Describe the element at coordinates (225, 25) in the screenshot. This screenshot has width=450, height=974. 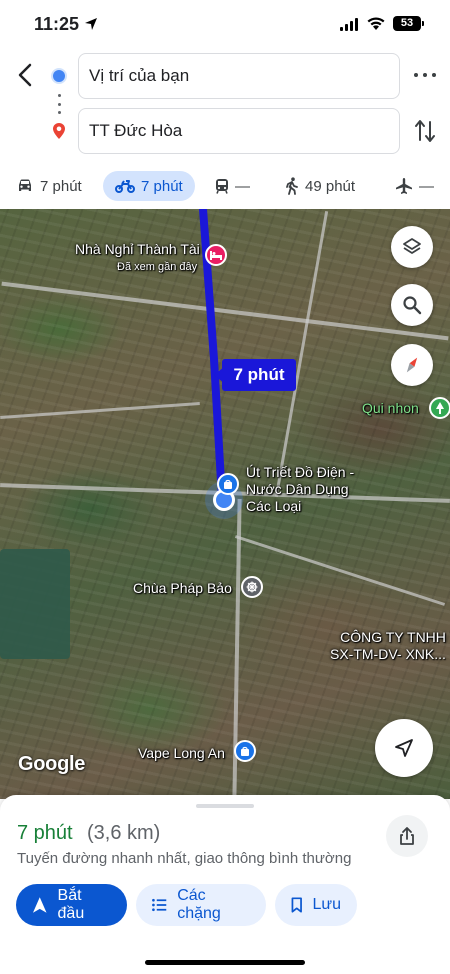
I see `status-bar: 11:25 53` at that location.